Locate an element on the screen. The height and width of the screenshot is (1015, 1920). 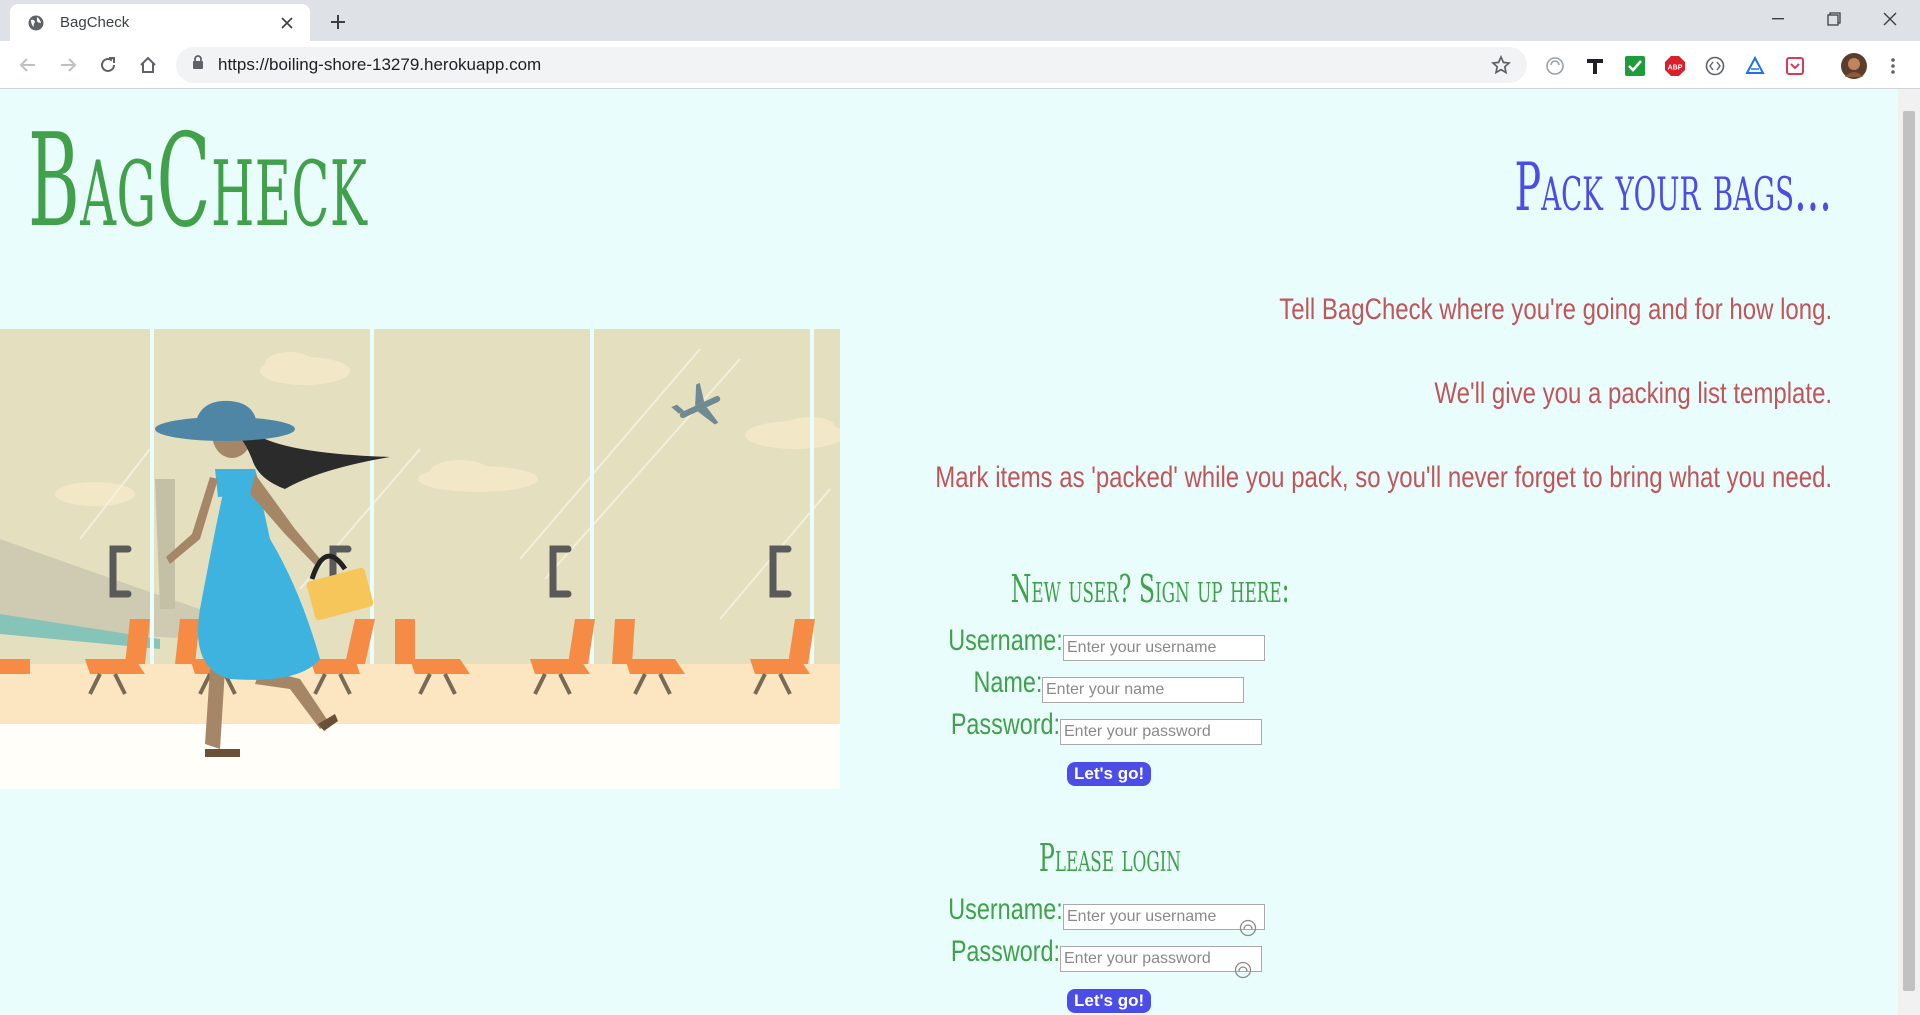
signup-password-label: Password: is located at coordinates (1005, 724).